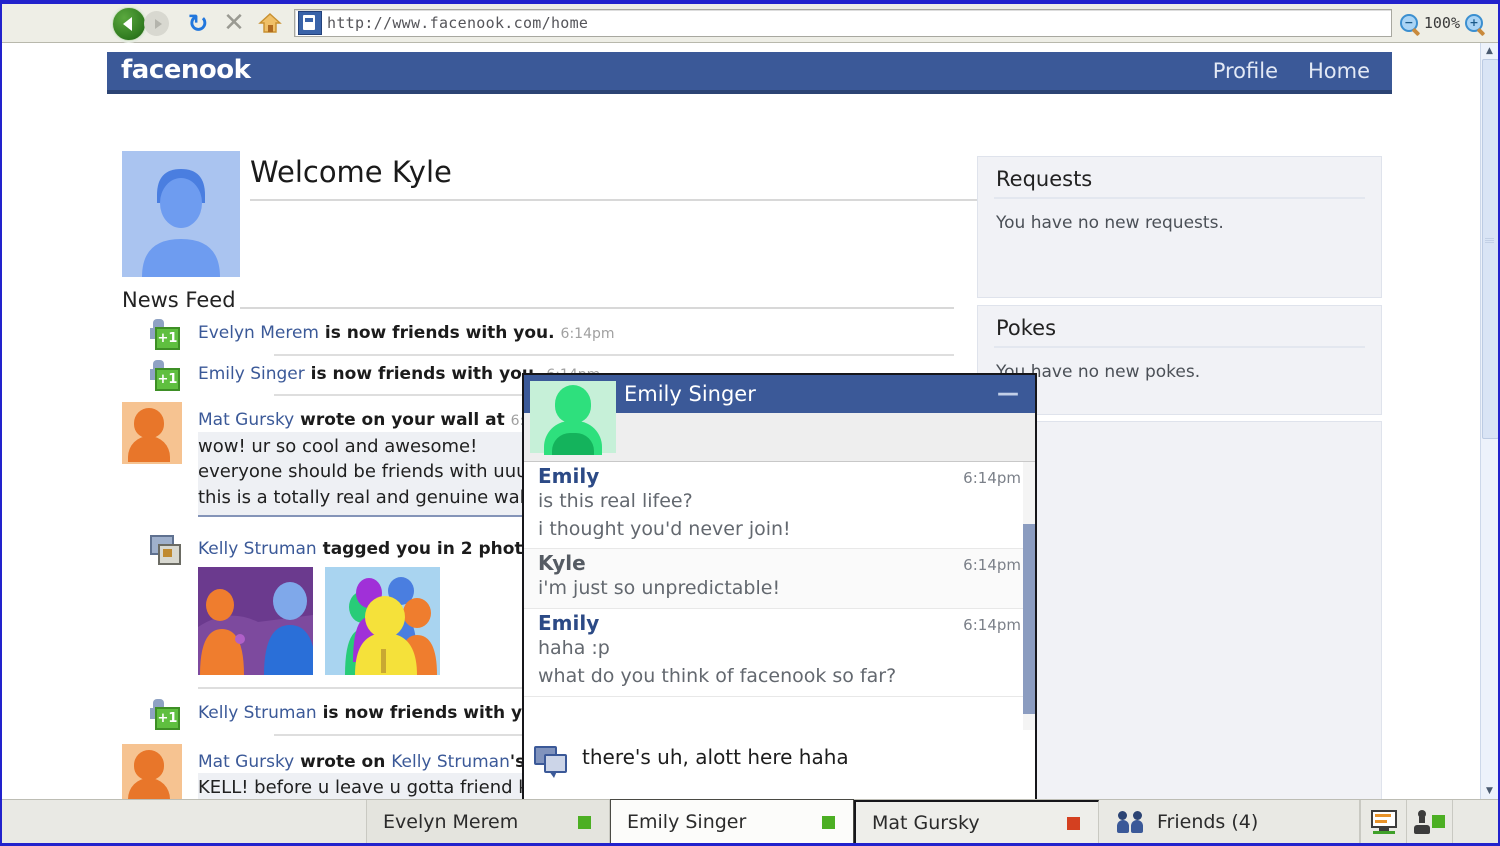 This screenshot has width=1500, height=846. I want to click on taskbar-tab-label: Emily Singer, so click(687, 821).